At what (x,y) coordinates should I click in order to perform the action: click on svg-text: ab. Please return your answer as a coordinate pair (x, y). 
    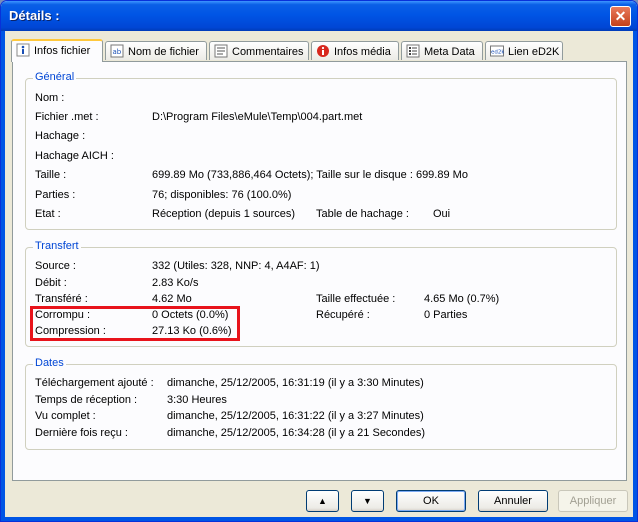
    Looking at the image, I should click on (117, 52).